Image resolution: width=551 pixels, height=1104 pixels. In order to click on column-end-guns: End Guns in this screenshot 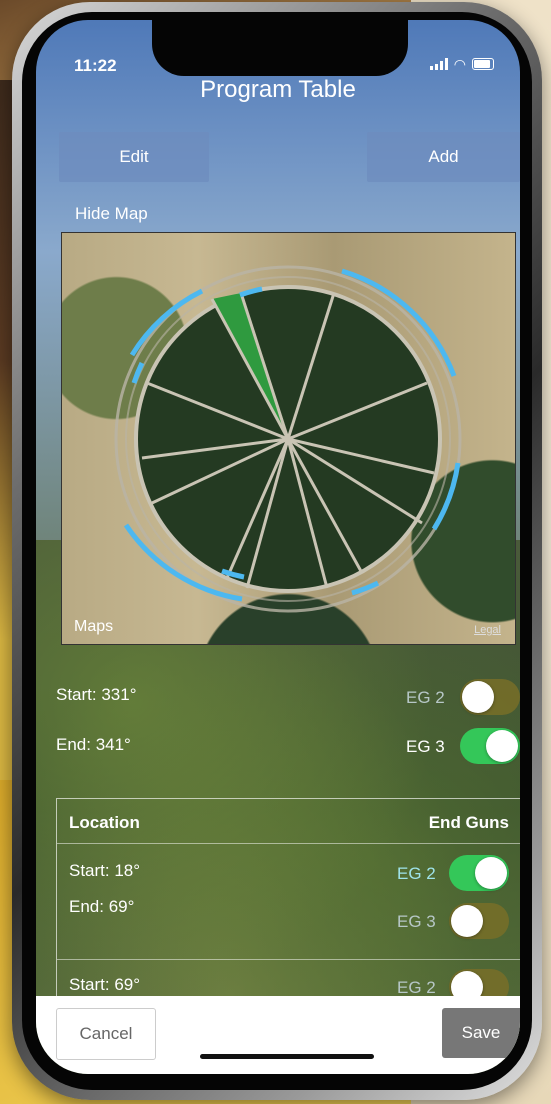, I will do `click(468, 822)`.